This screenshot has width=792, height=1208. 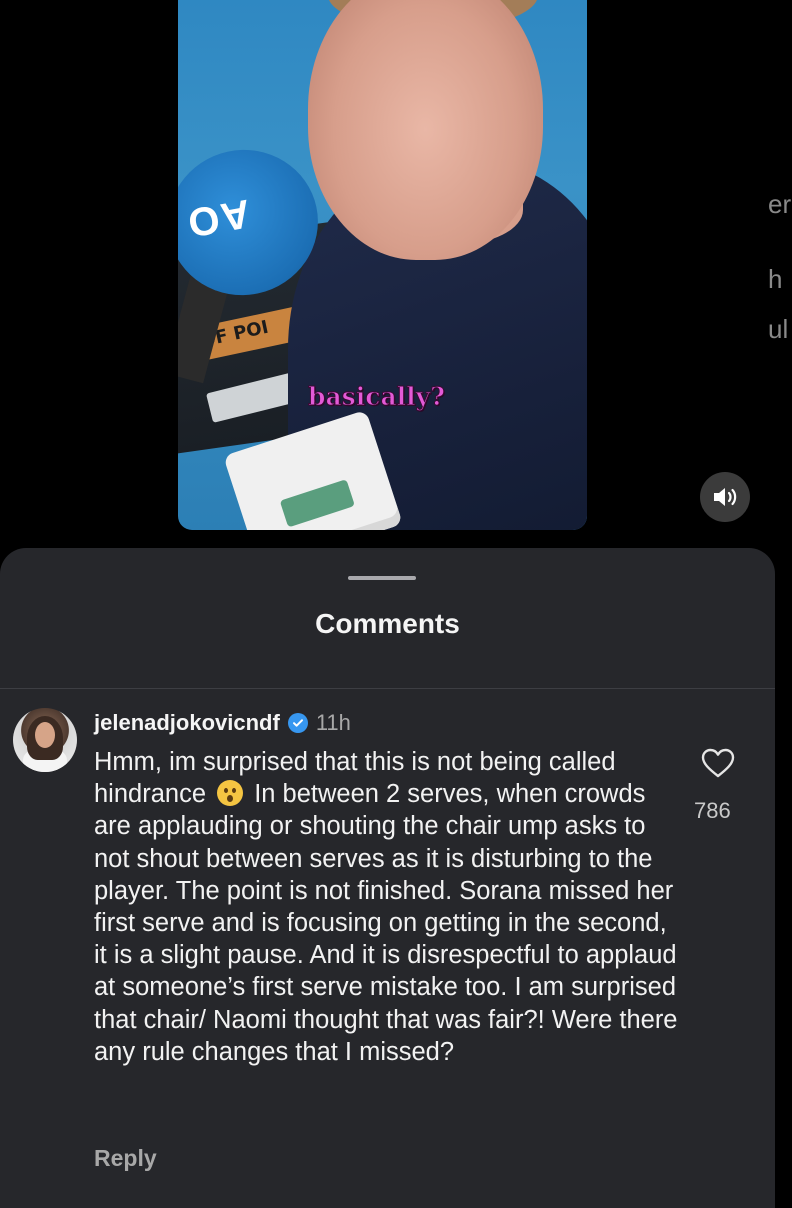 I want to click on fragment: ul, so click(x=778, y=328).